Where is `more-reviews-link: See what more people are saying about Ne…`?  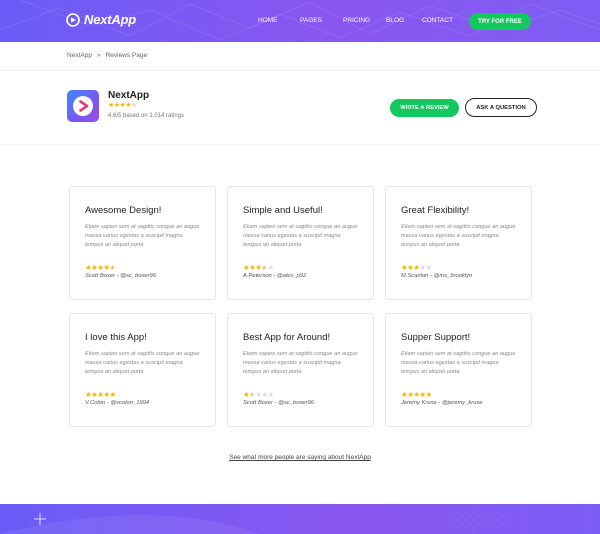
more-reviews-link: See what more people are saying about Ne… is located at coordinates (300, 457).